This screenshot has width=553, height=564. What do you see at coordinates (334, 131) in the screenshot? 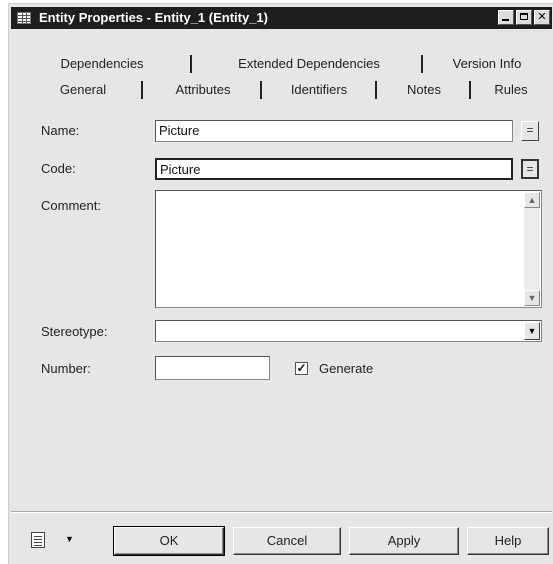
I see `name-field: Picture` at bounding box center [334, 131].